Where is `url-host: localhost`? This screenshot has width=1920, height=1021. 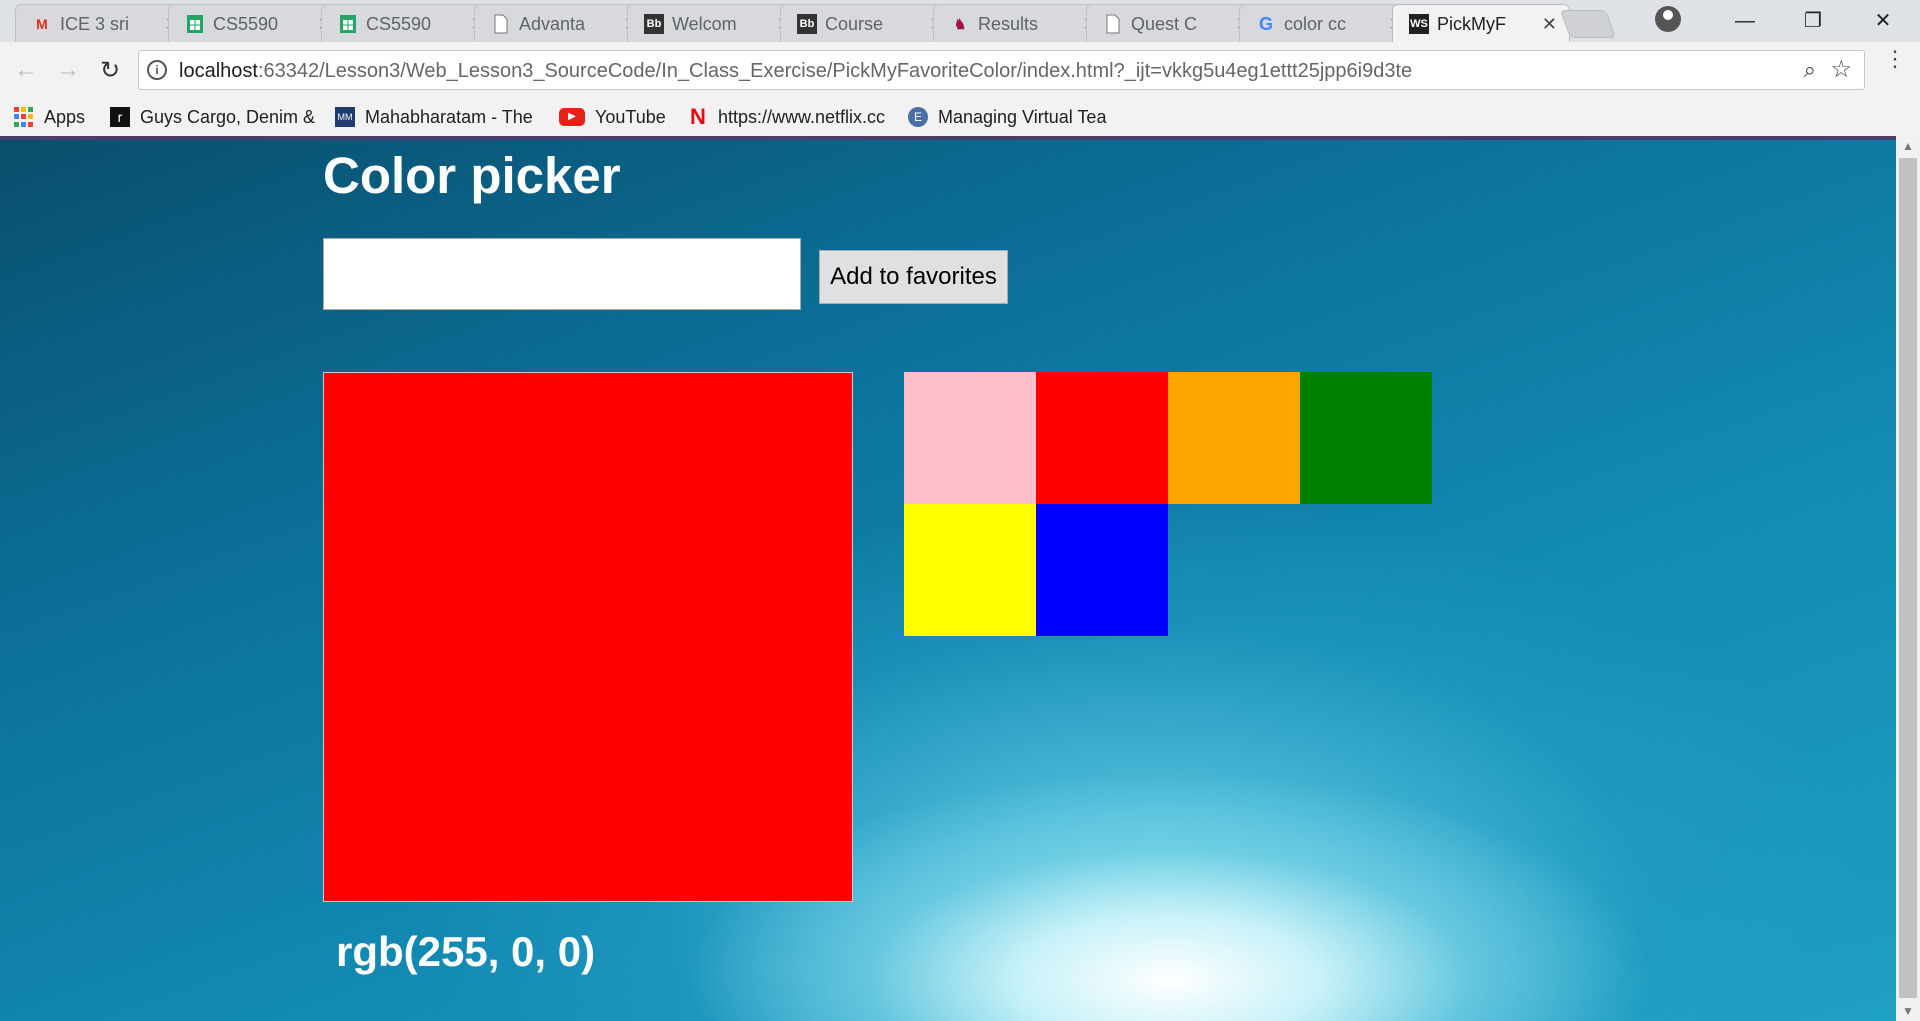 url-host: localhost is located at coordinates (218, 71).